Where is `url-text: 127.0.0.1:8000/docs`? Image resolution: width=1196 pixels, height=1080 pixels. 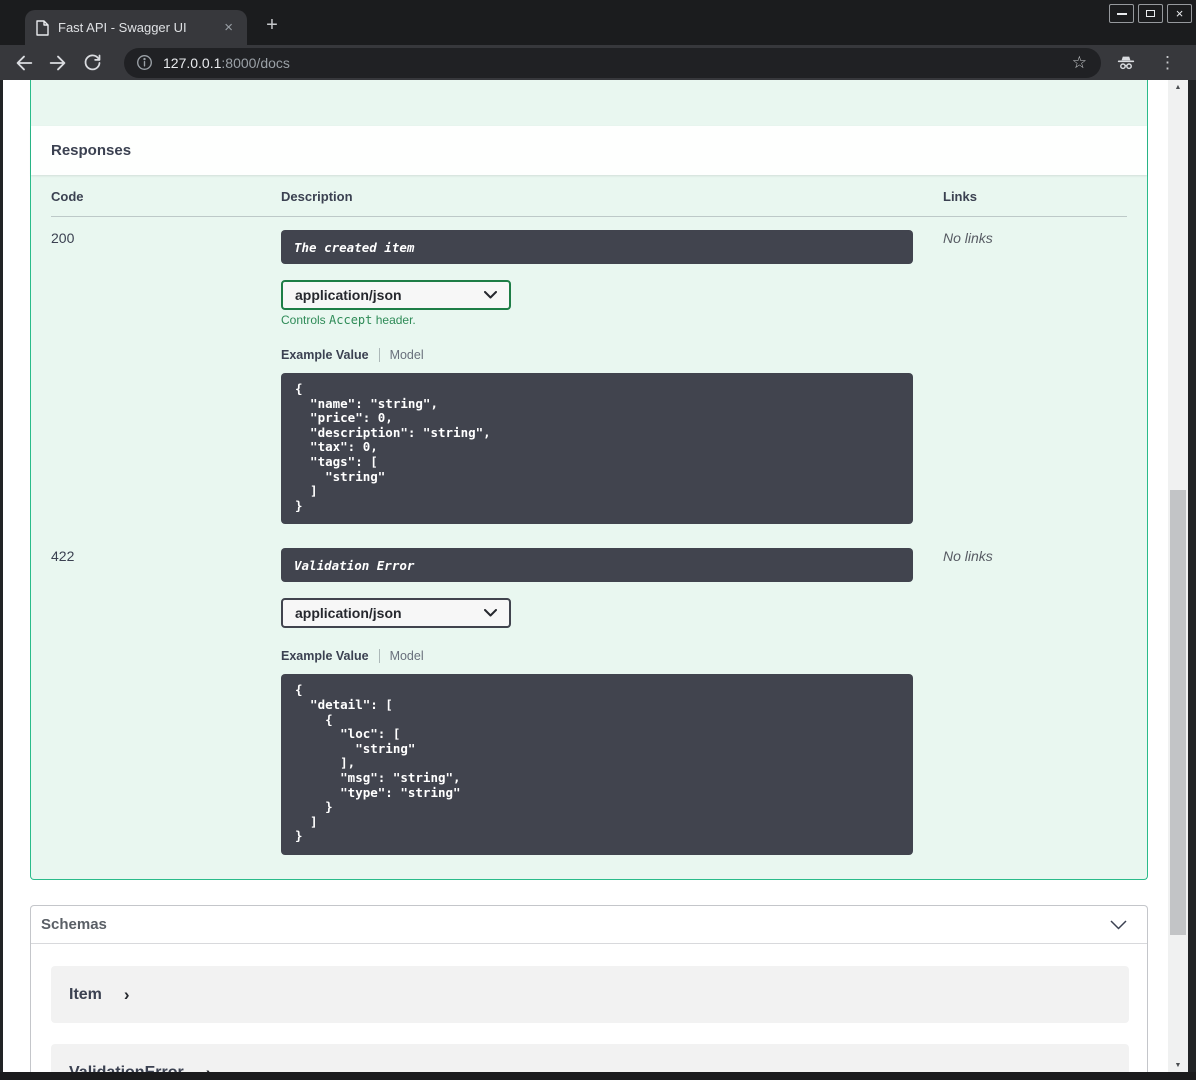 url-text: 127.0.0.1:8000/docs is located at coordinates (615, 63).